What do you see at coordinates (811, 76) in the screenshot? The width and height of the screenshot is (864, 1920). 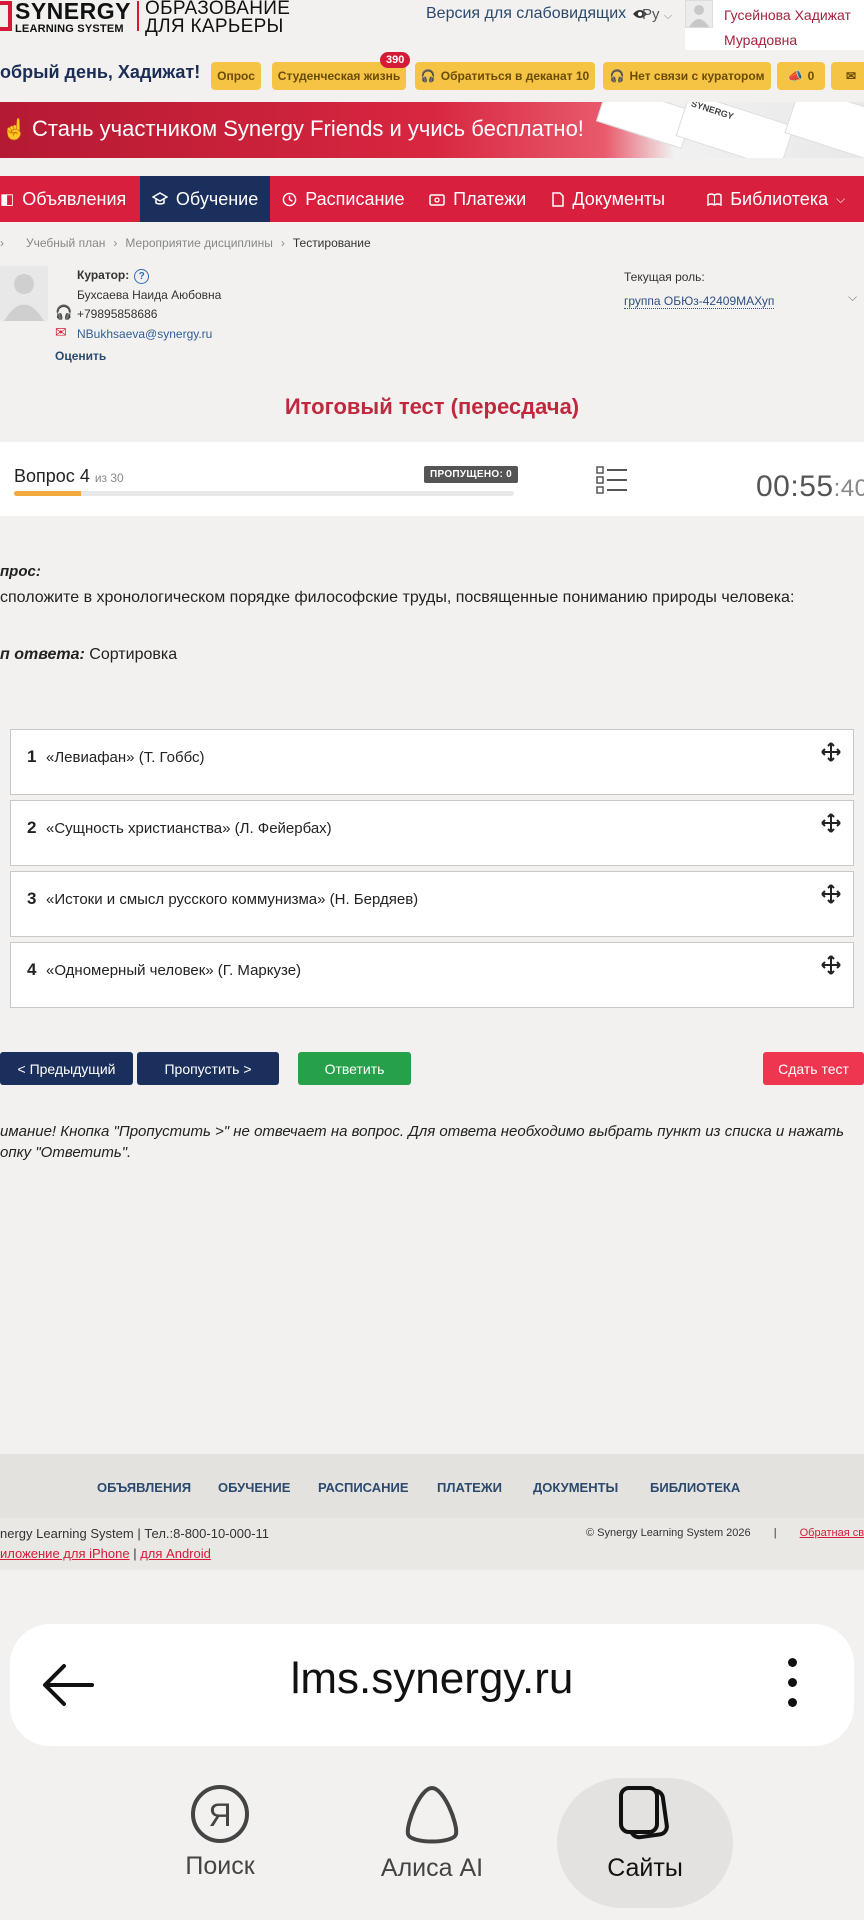 I see `announcements-count: 0` at bounding box center [811, 76].